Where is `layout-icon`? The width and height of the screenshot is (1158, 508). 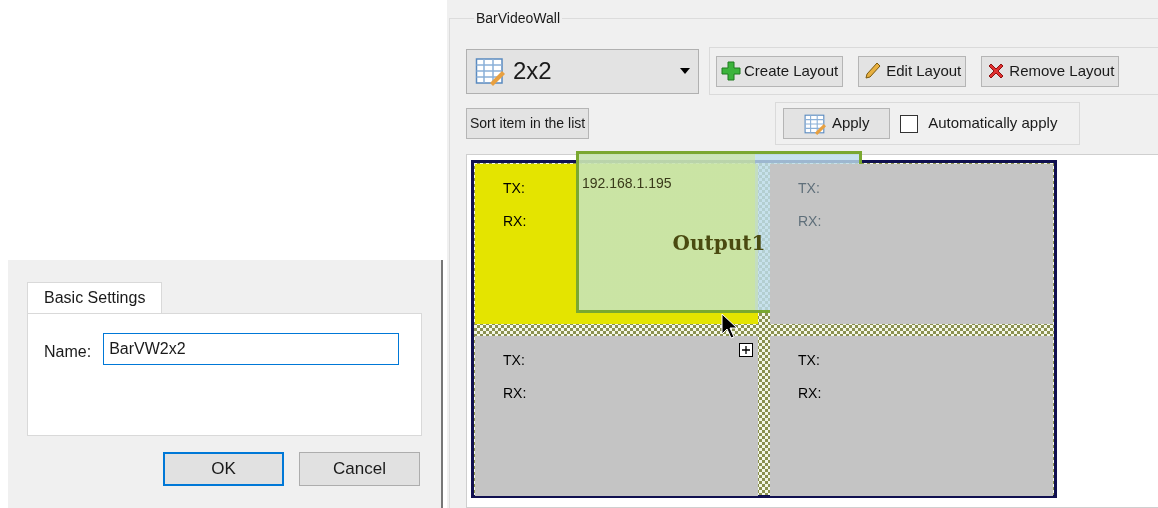
layout-icon is located at coordinates (490, 71).